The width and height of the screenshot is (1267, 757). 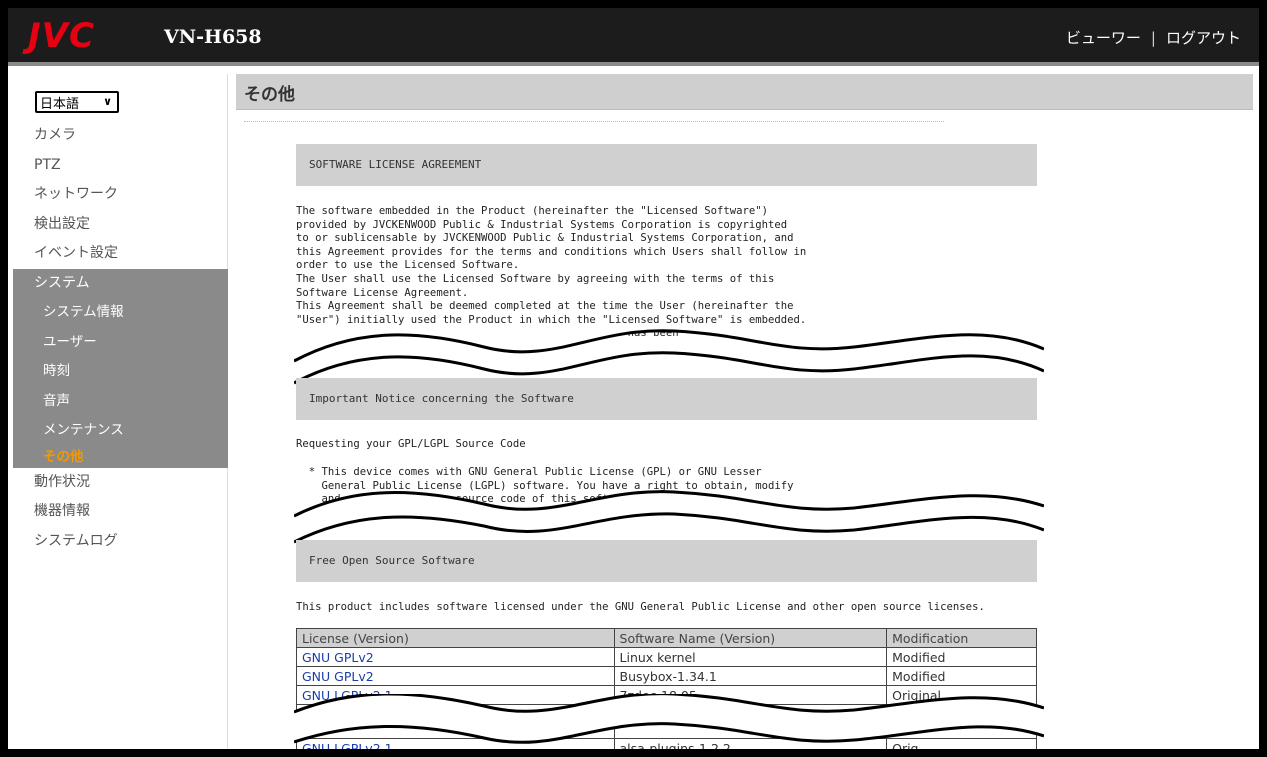 What do you see at coordinates (1203, 37) in the screenshot?
I see `logout-link: ログアウト` at bounding box center [1203, 37].